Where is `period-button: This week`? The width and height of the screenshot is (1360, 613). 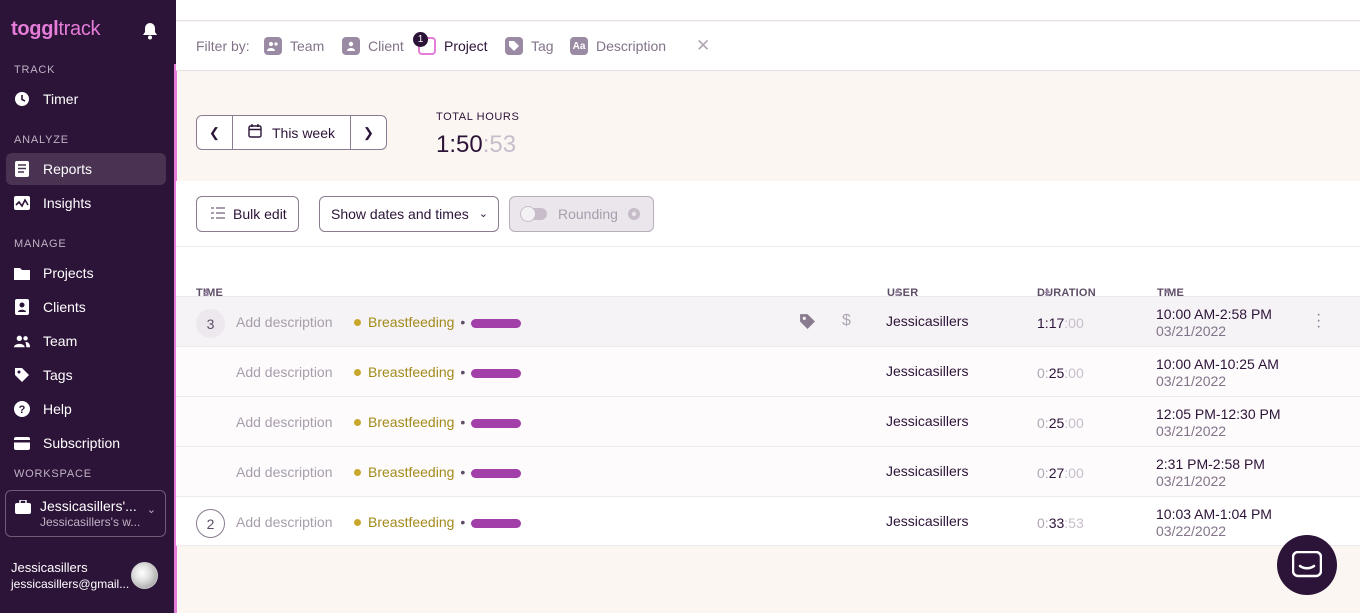 period-button: This week is located at coordinates (291, 132).